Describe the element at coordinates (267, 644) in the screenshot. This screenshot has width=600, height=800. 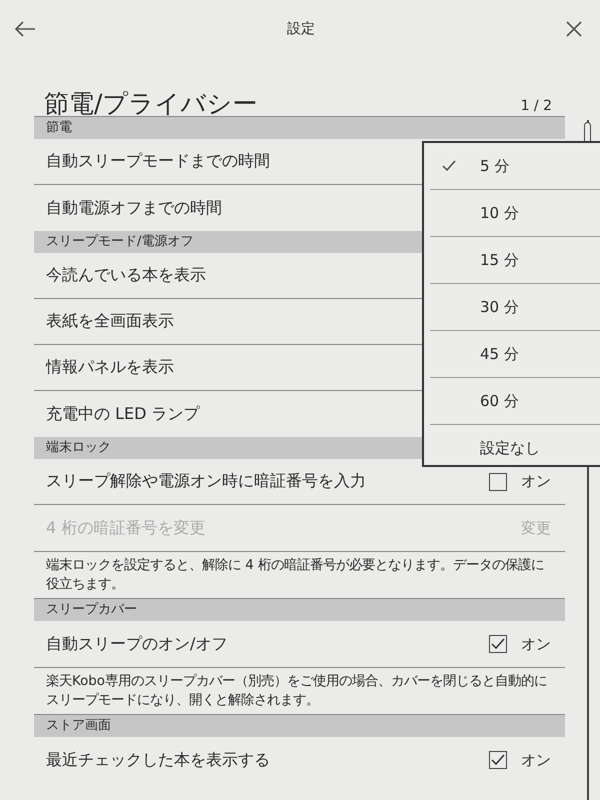
I see `setting-label: 自動スリープのオン/オフ` at that location.